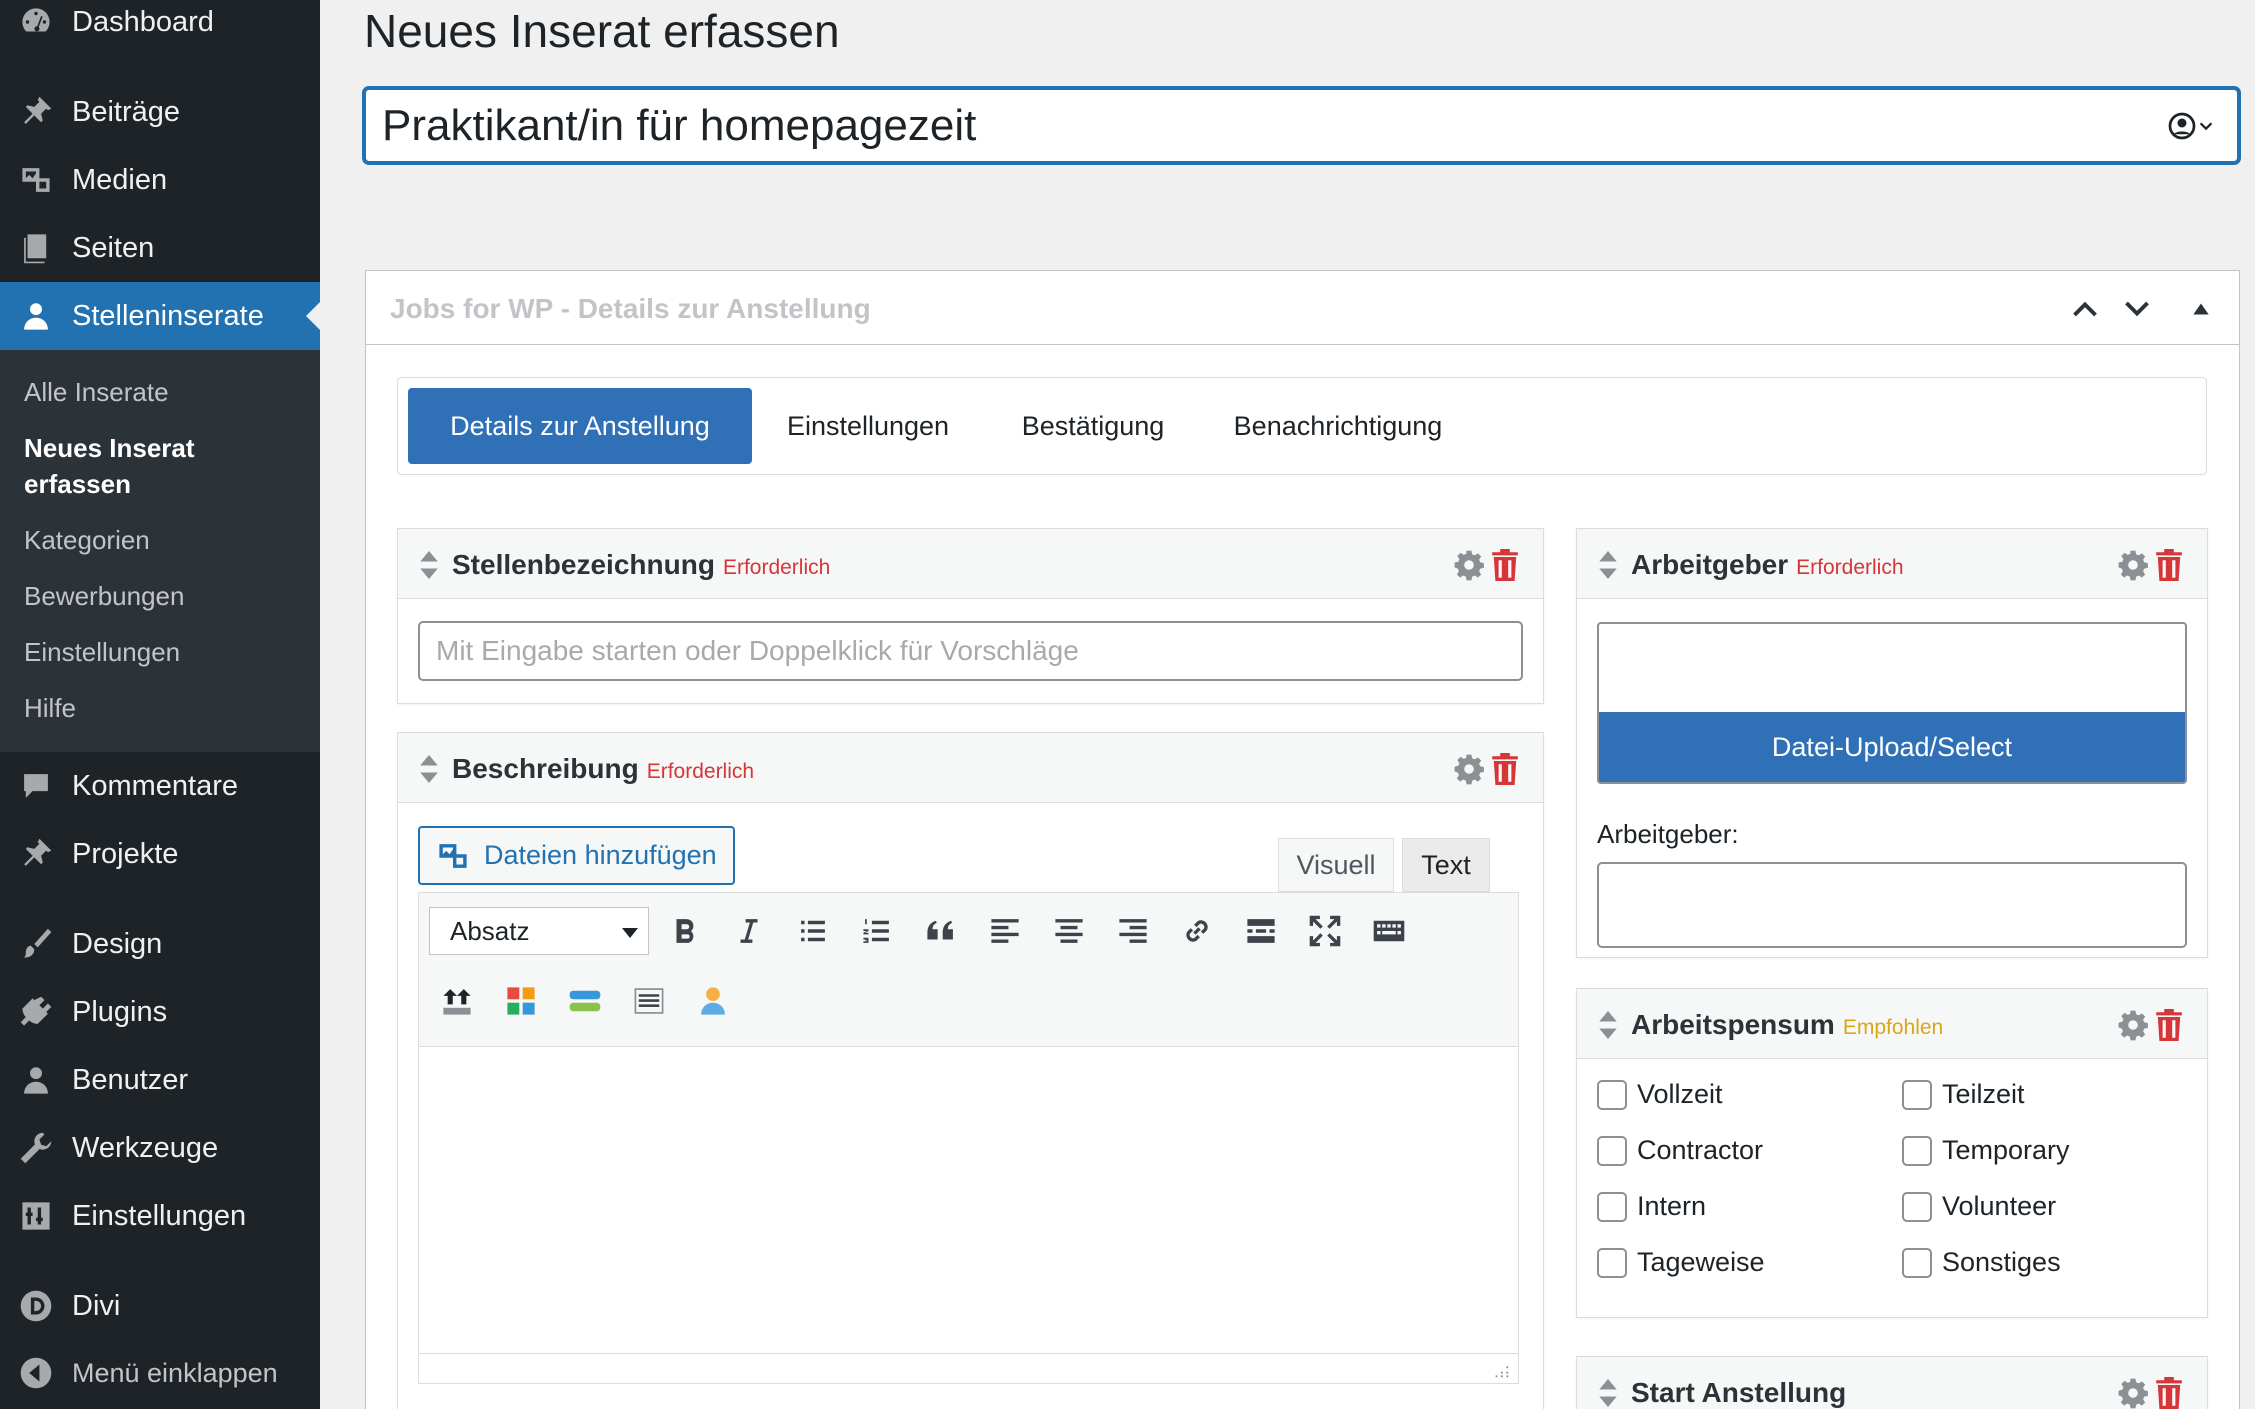 The image size is (2255, 1409). Describe the element at coordinates (941, 931) in the screenshot. I see `blockquote-icon` at that location.